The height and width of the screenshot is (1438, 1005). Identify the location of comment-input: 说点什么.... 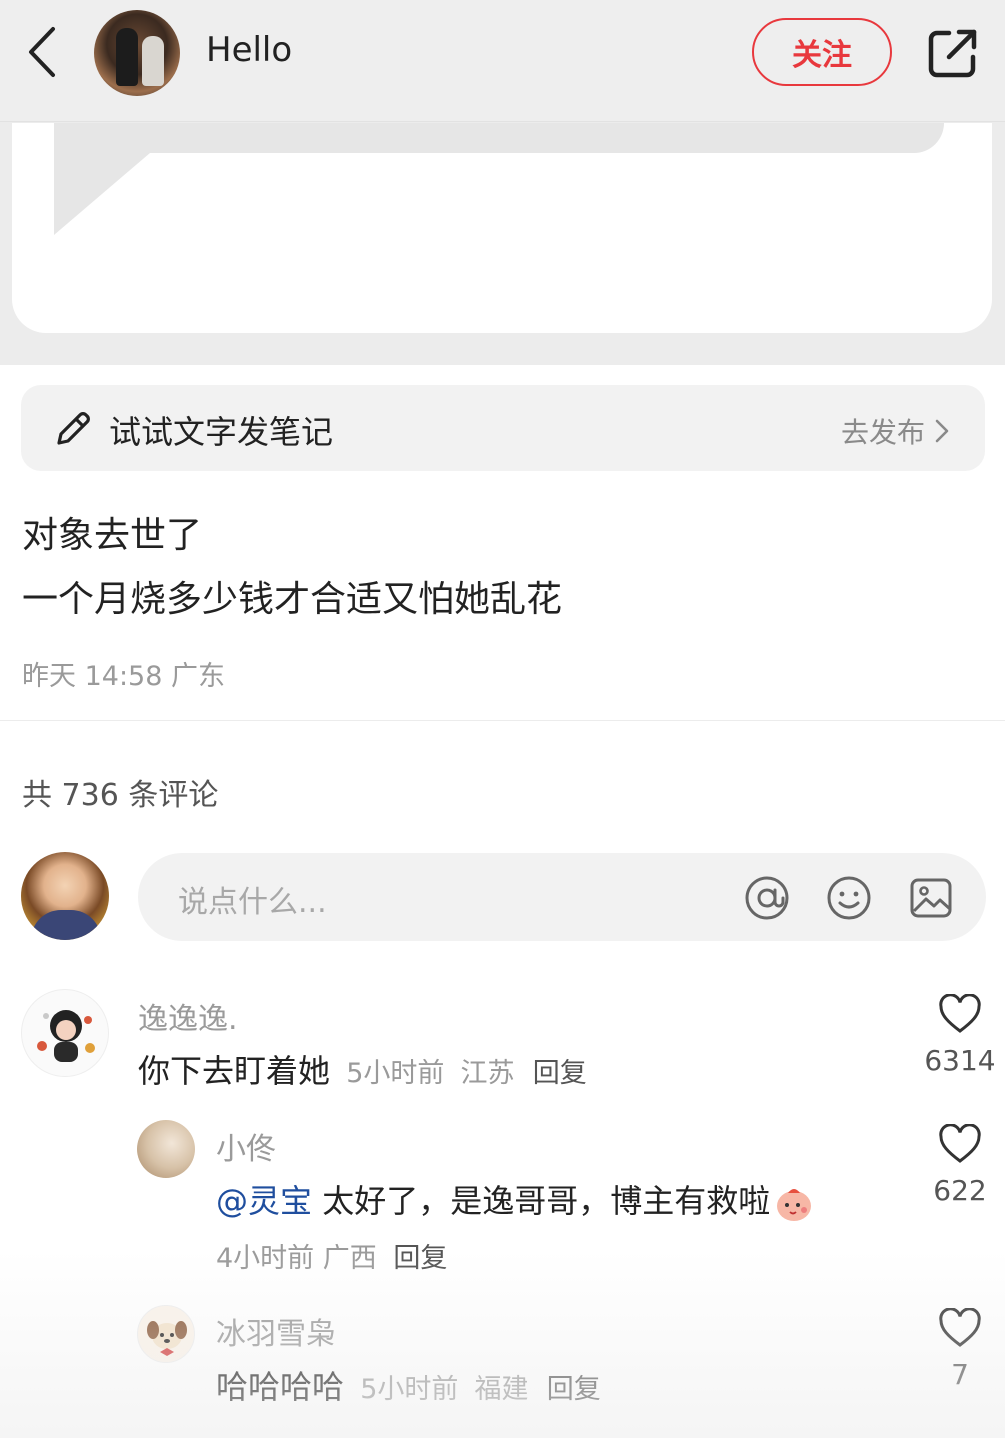
(562, 897).